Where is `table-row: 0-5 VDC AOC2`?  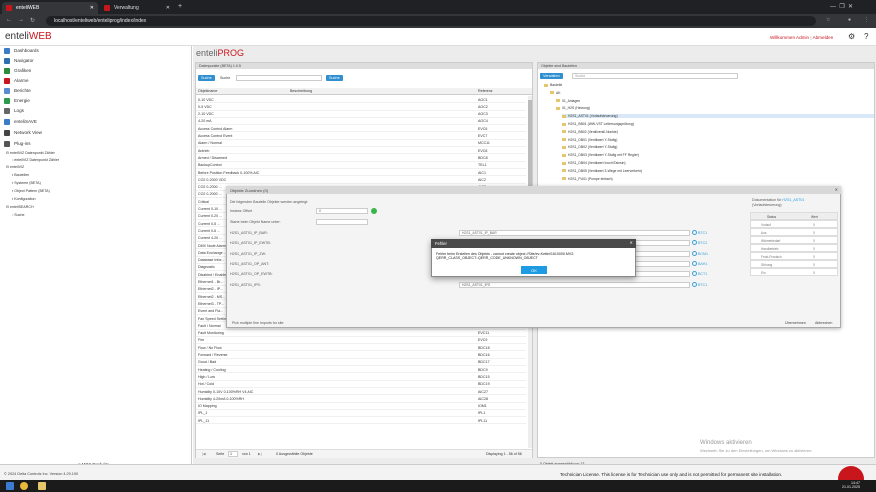
table-row: 0-5 VDC AOC2 is located at coordinates (361, 107).